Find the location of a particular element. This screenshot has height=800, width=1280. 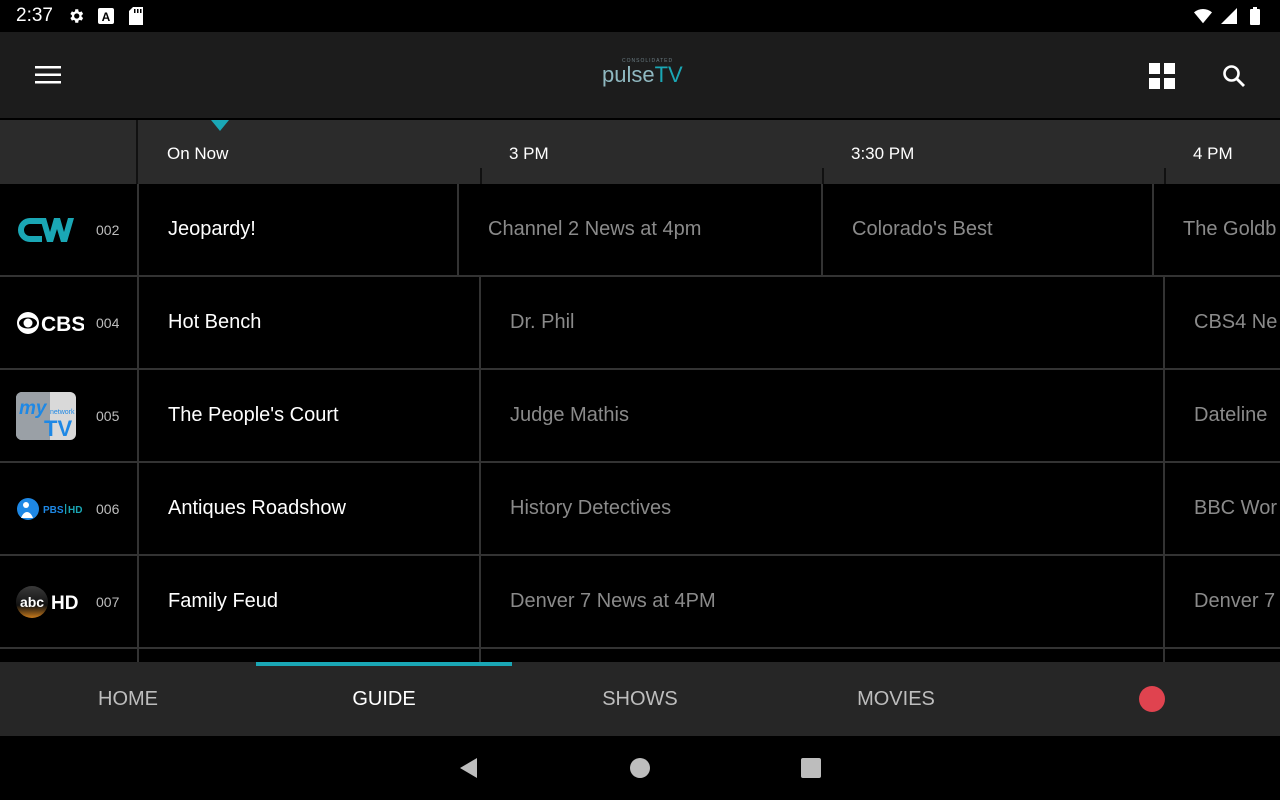

tab-guide: GUIDE is located at coordinates (384, 699).